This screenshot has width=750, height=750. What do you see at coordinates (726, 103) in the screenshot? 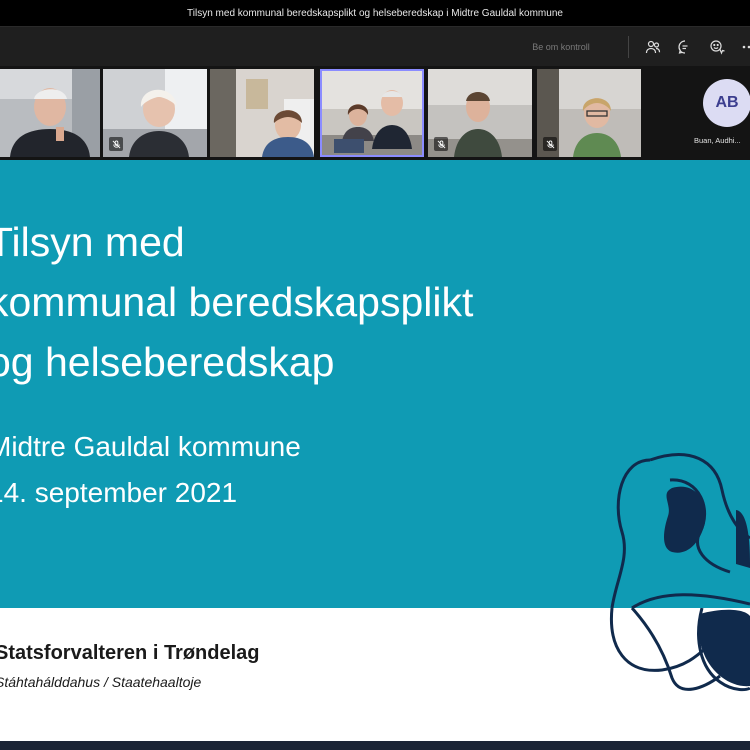
I see `avatar: AB` at bounding box center [726, 103].